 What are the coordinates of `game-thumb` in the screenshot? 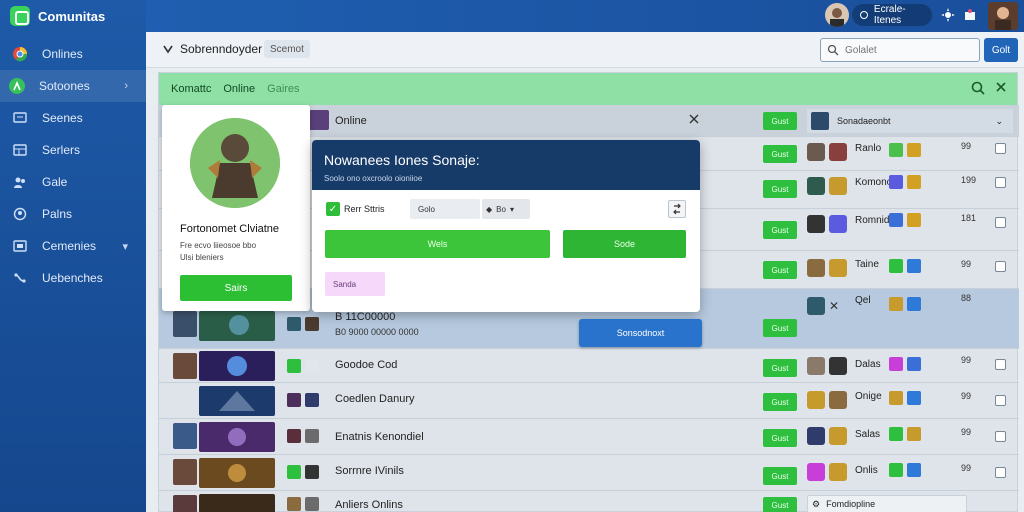 It's located at (185, 366).